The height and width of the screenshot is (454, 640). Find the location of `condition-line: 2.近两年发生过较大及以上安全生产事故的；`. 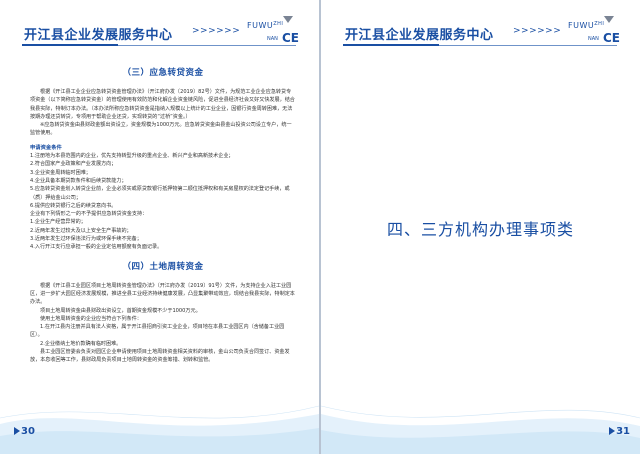

condition-line: 2.近两年发生过较大及以上安全生产事故的； is located at coordinates (81, 230).